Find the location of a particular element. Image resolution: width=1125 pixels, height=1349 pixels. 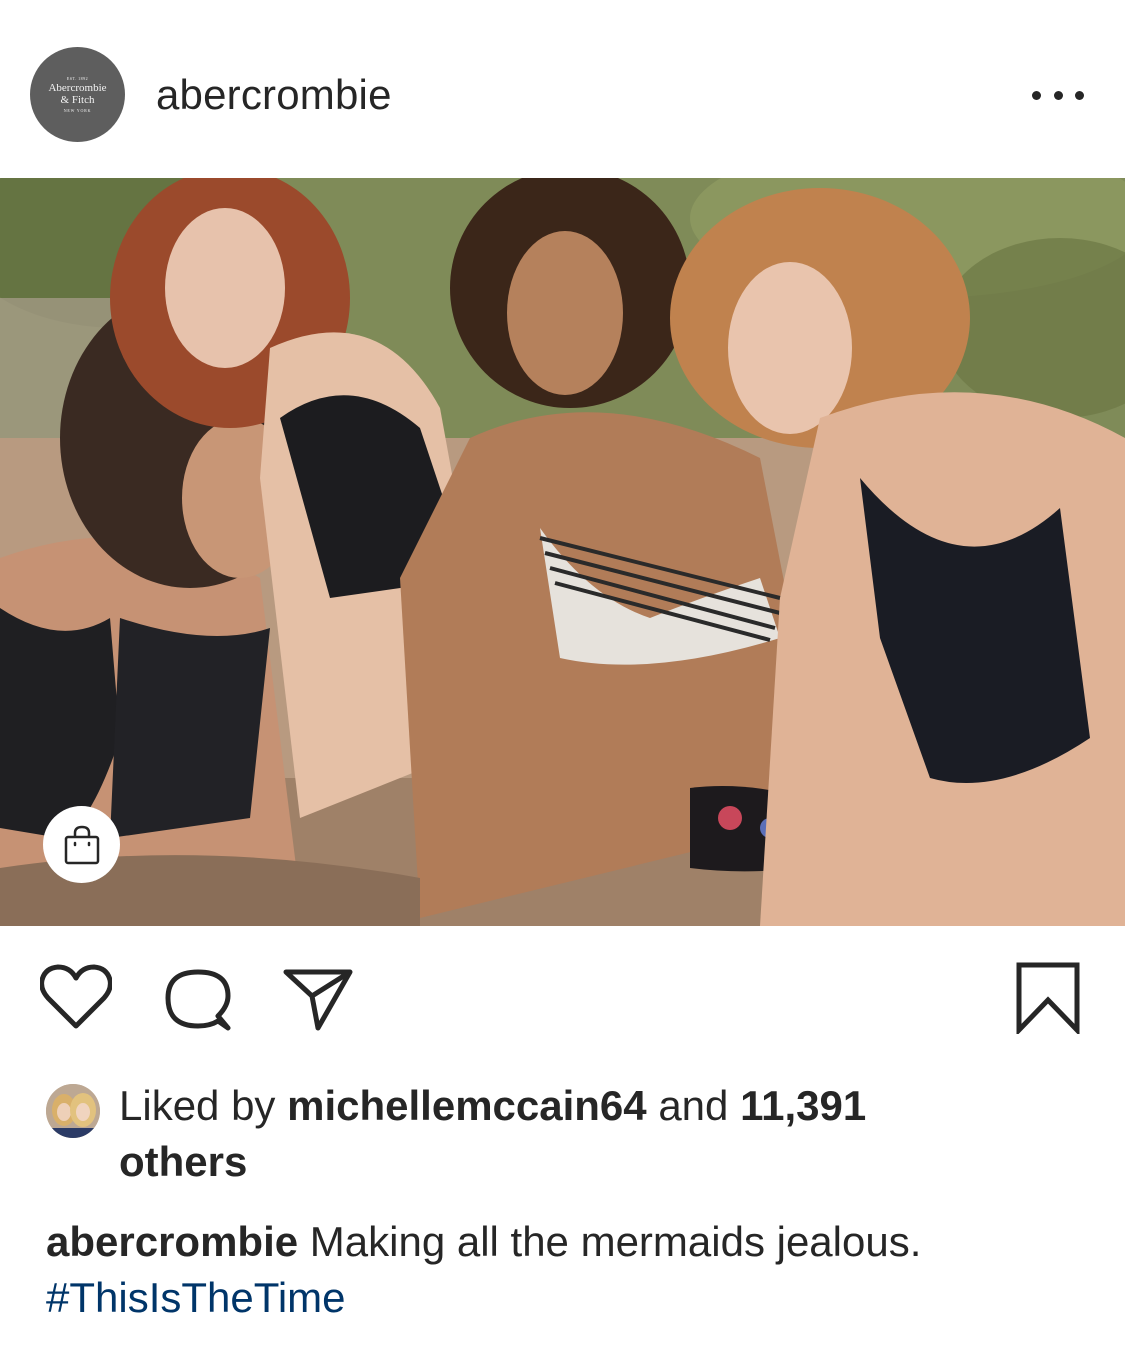

likes-count: 11,391 is located at coordinates (803, 1105).